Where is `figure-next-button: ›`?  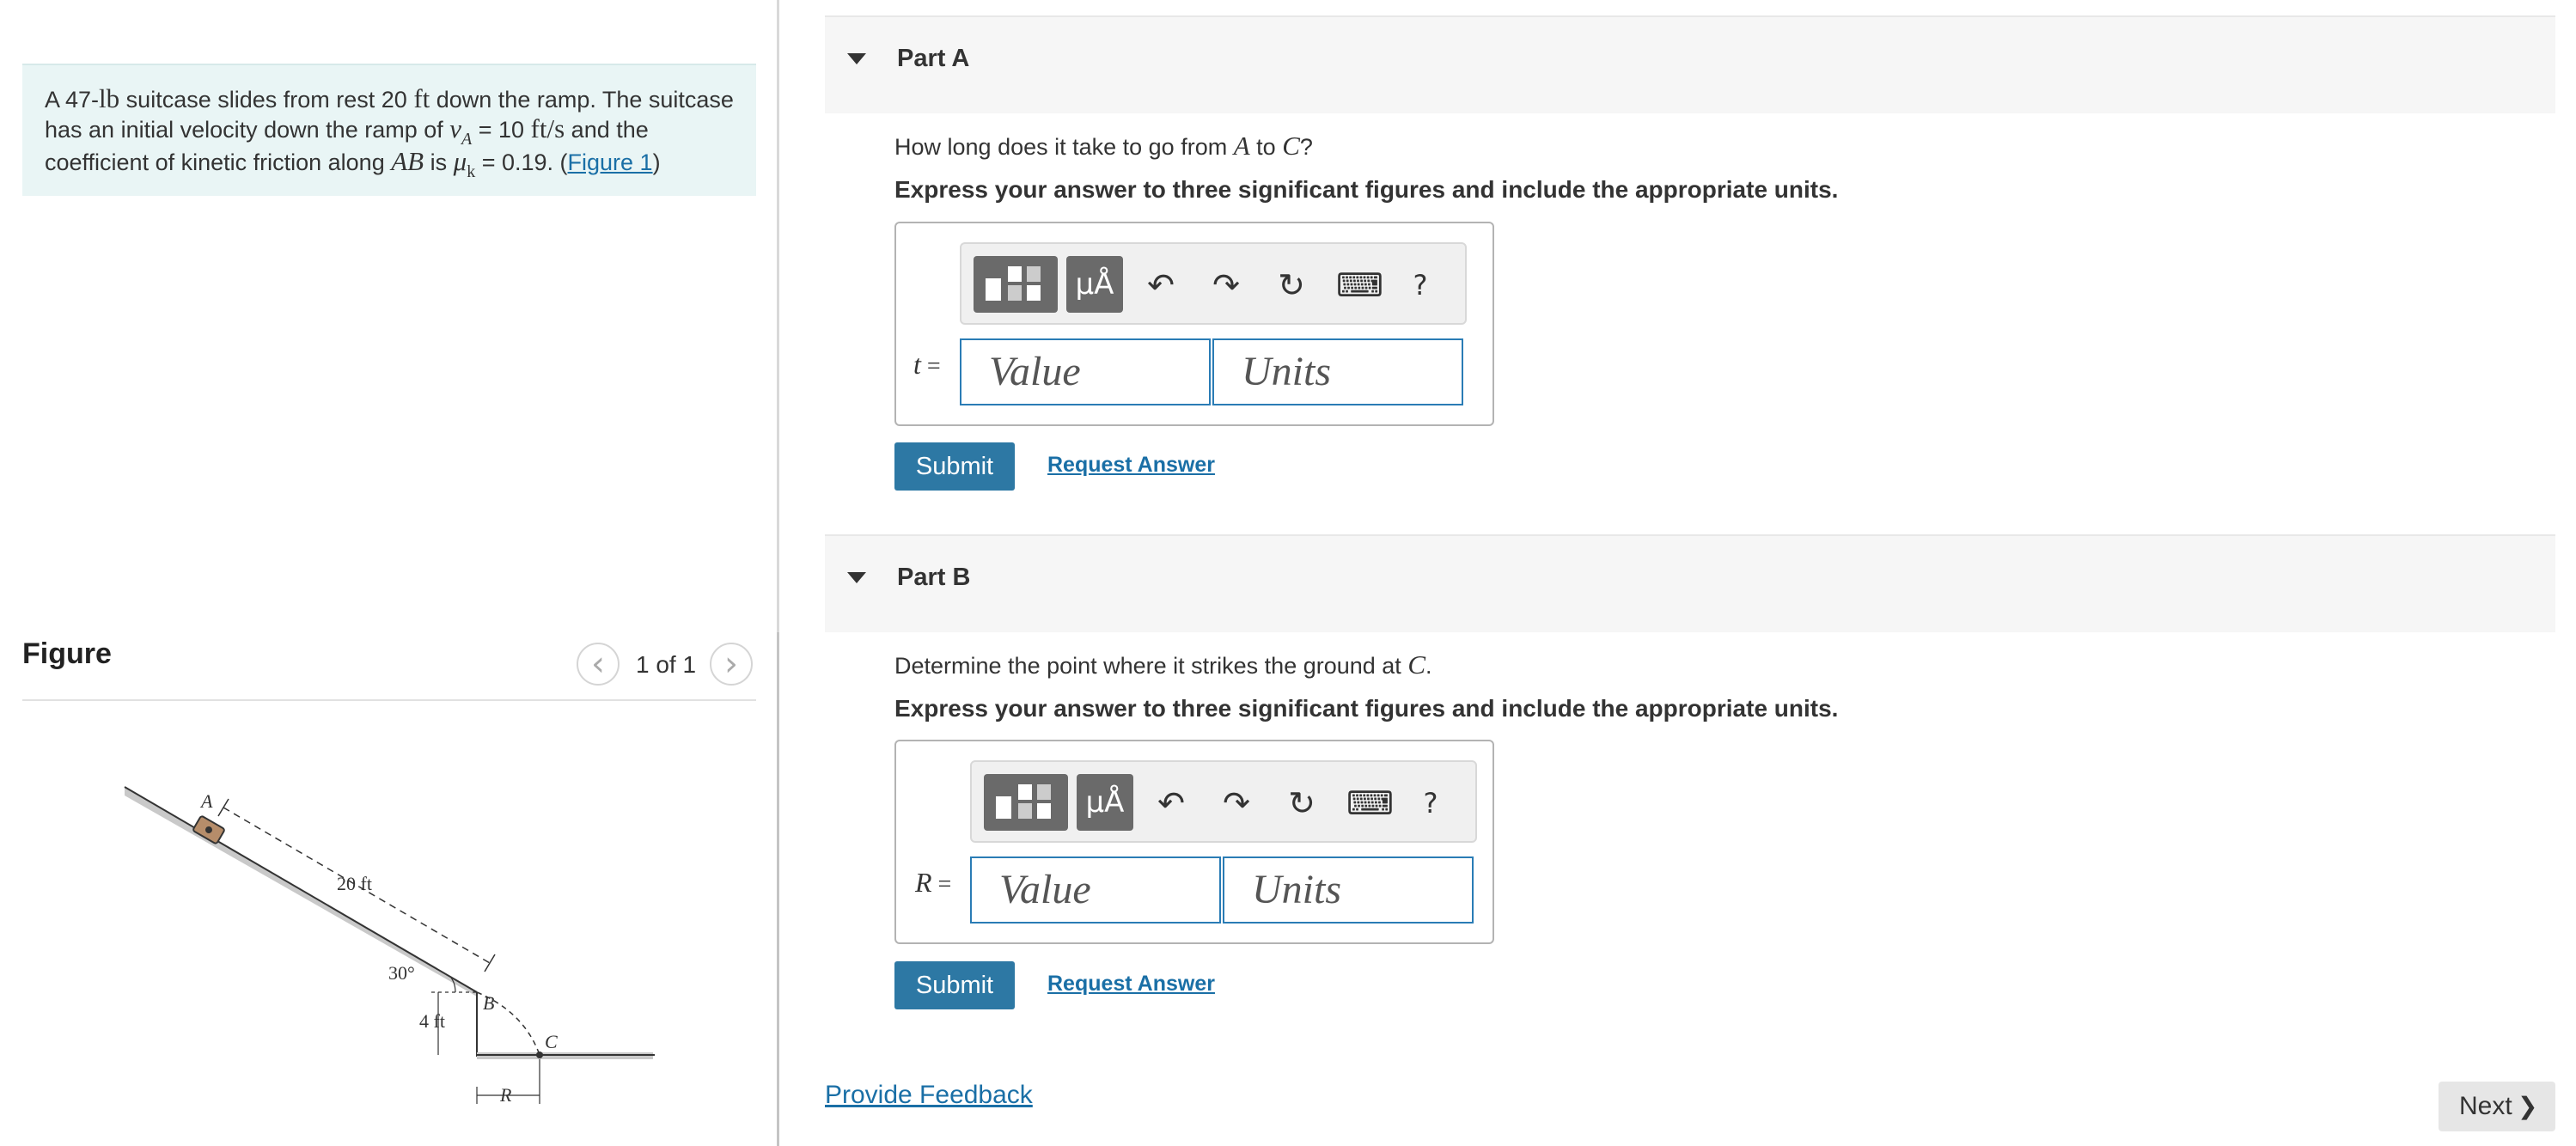
figure-next-button: › is located at coordinates (731, 664).